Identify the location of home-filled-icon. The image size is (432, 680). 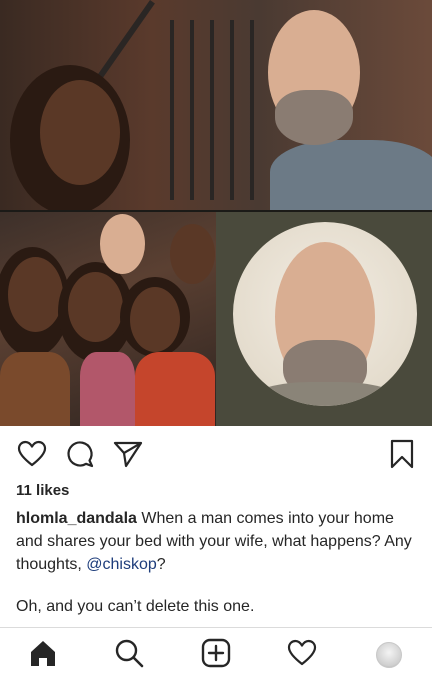
(43, 655).